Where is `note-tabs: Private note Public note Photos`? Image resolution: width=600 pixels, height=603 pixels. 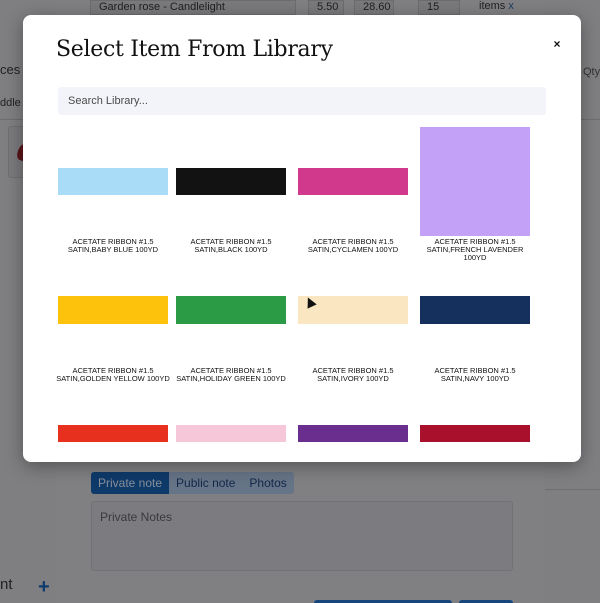 note-tabs: Private note Public note Photos is located at coordinates (192, 483).